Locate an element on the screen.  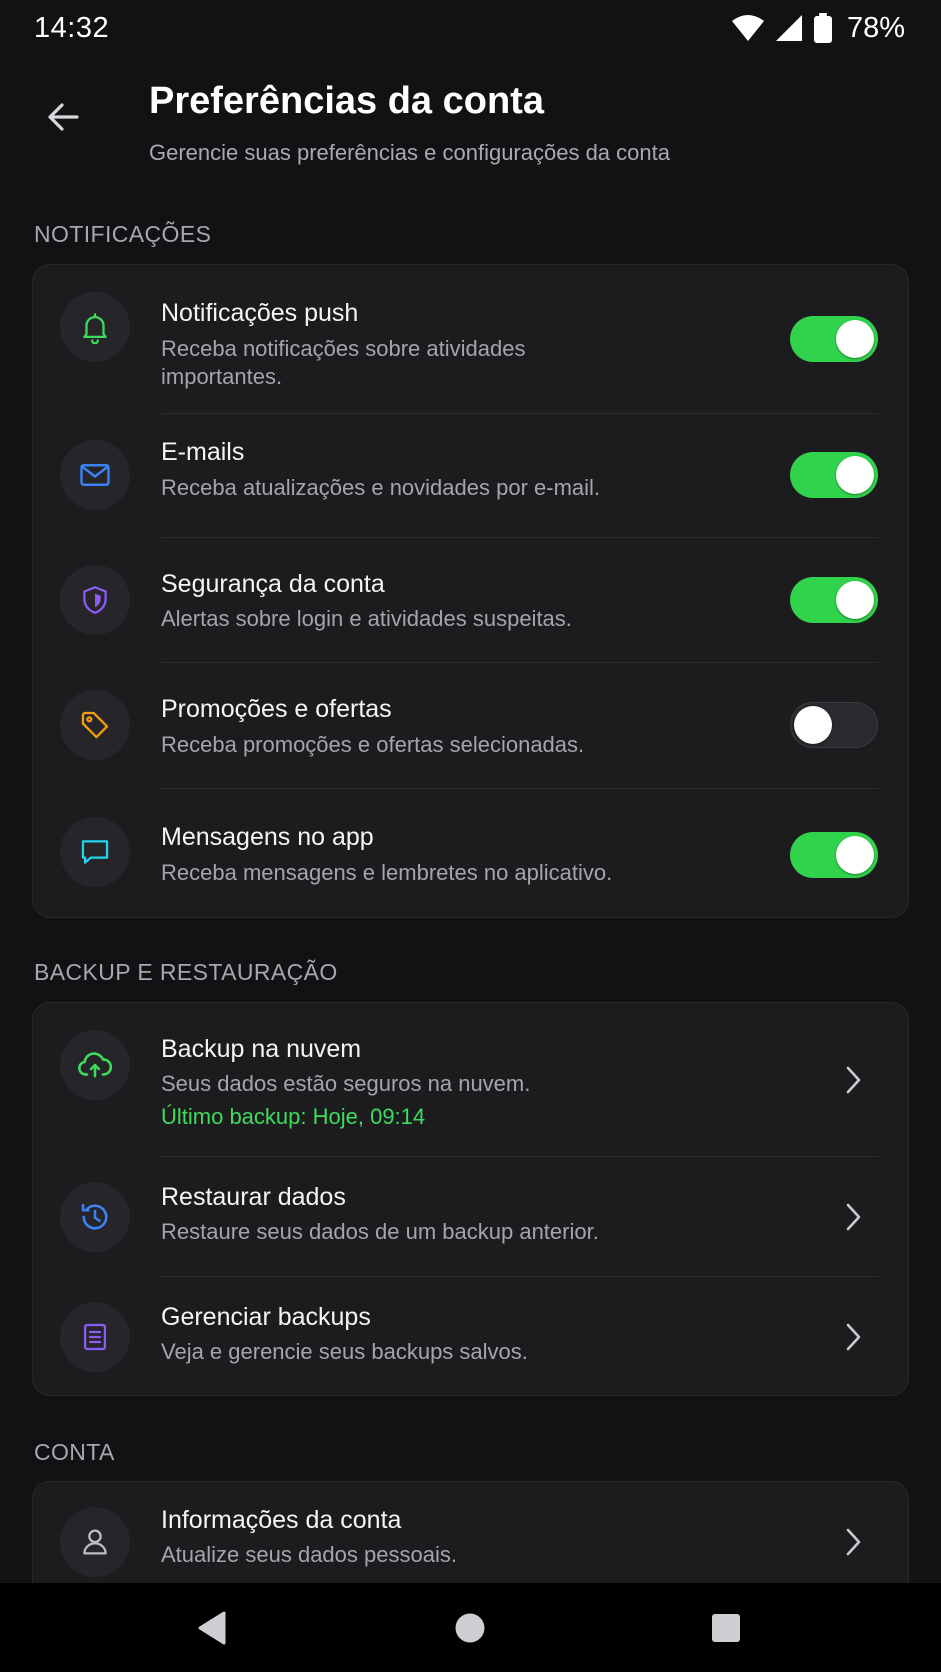
arrow-left-icon is located at coordinates (63, 117).